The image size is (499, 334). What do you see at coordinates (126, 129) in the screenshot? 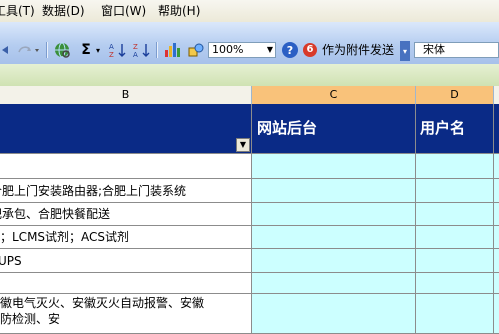
I see `cell-b-header` at bounding box center [126, 129].